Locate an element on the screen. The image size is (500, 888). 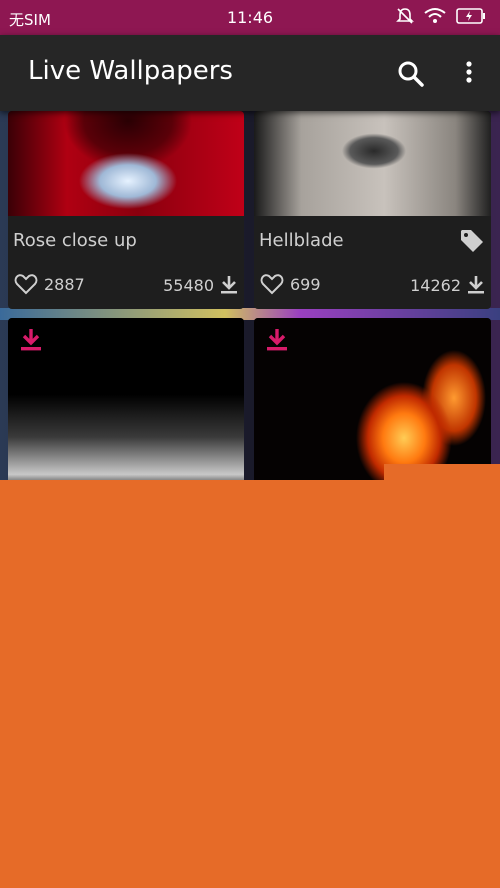
download-count-group: 55480 is located at coordinates (200, 285).